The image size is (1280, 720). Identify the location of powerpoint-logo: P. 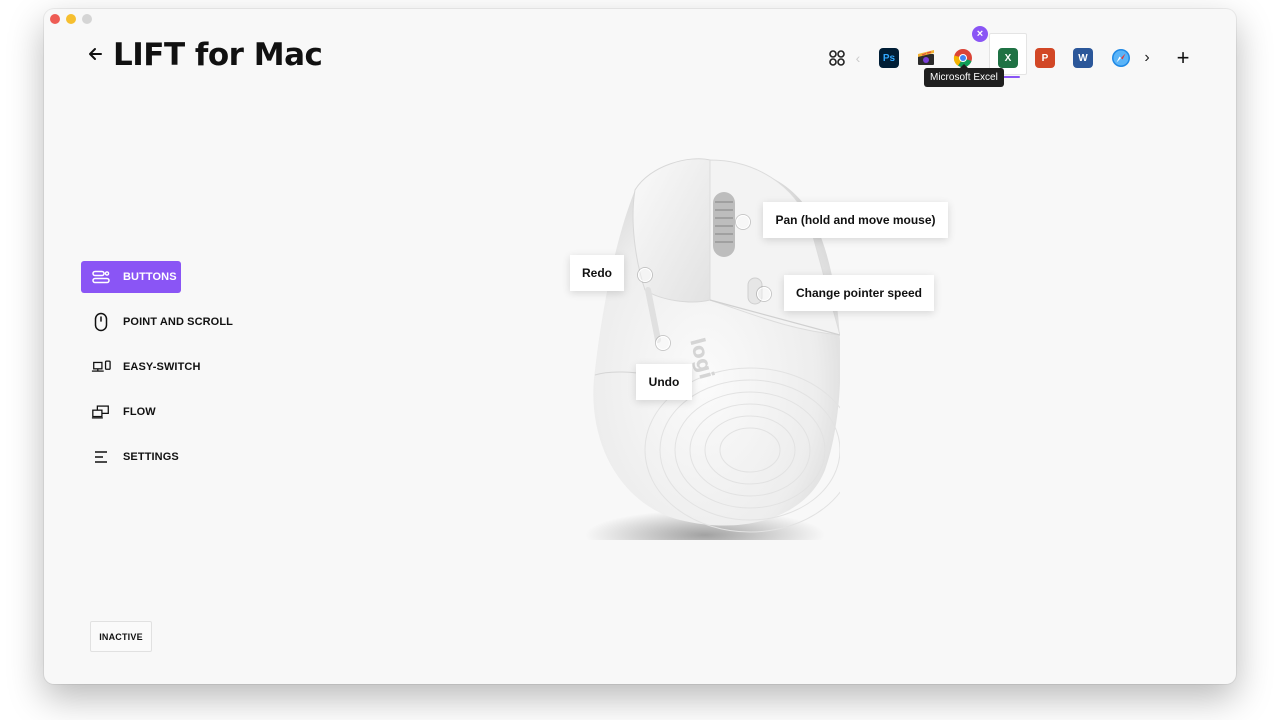
(1045, 58).